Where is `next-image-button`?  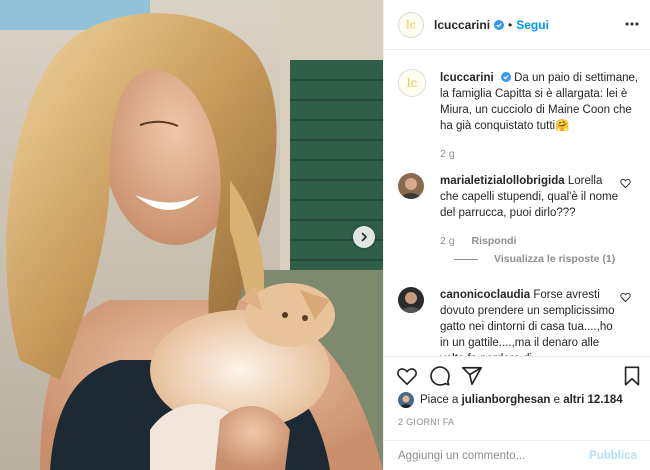
next-image-button is located at coordinates (364, 237).